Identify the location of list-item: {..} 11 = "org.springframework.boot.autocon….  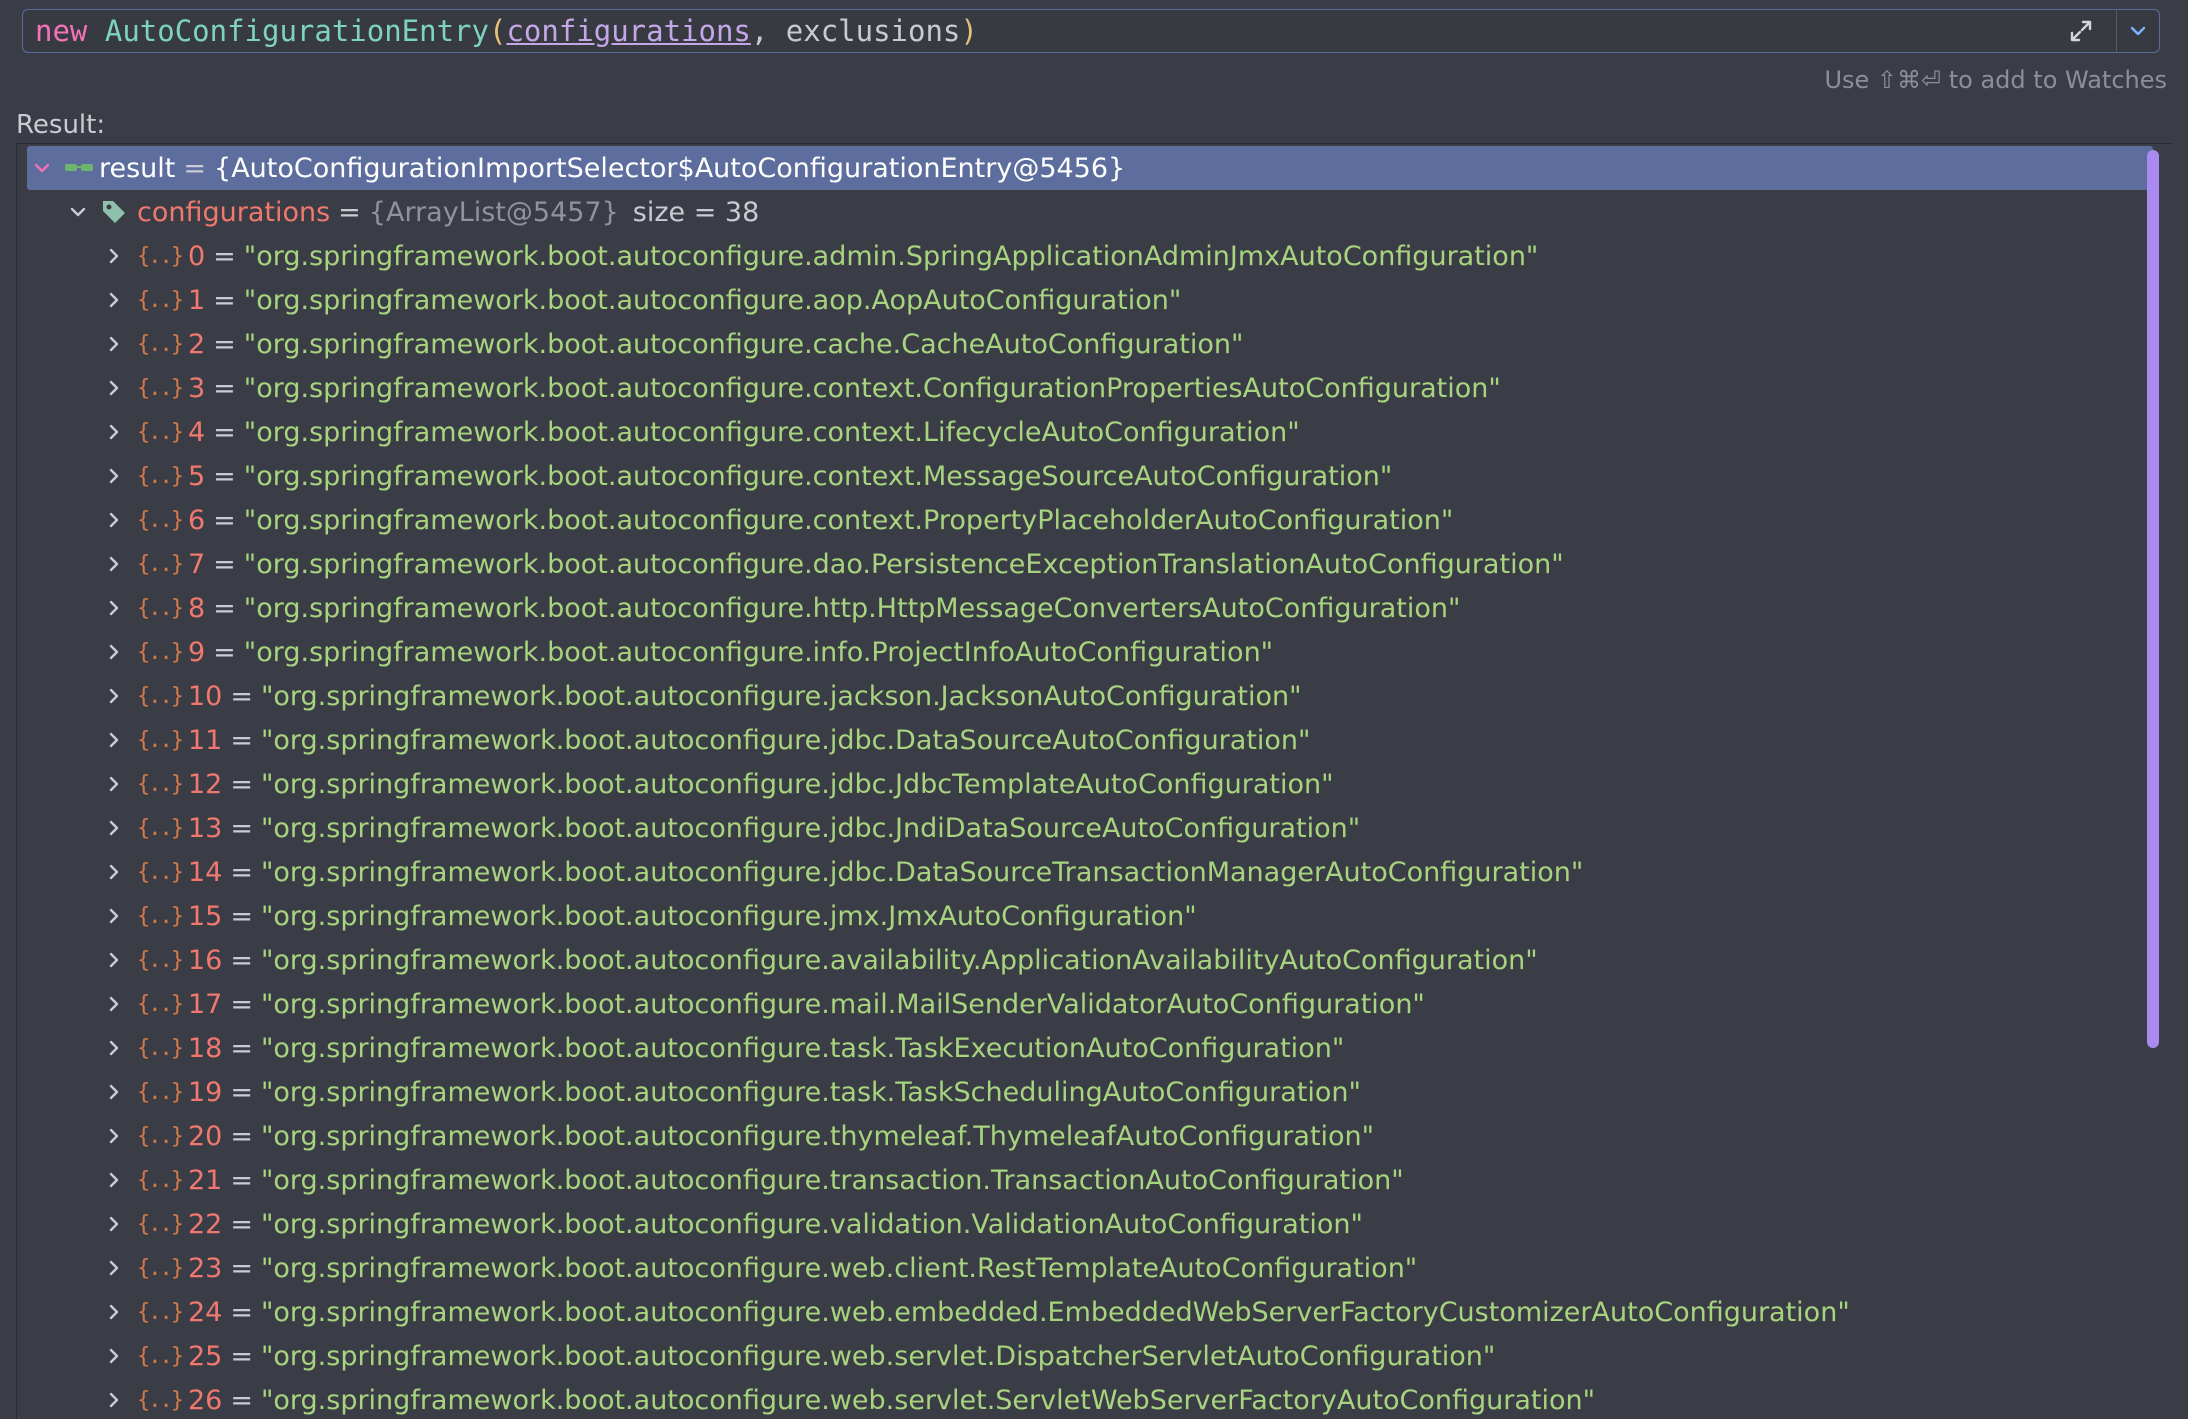
(1136, 740).